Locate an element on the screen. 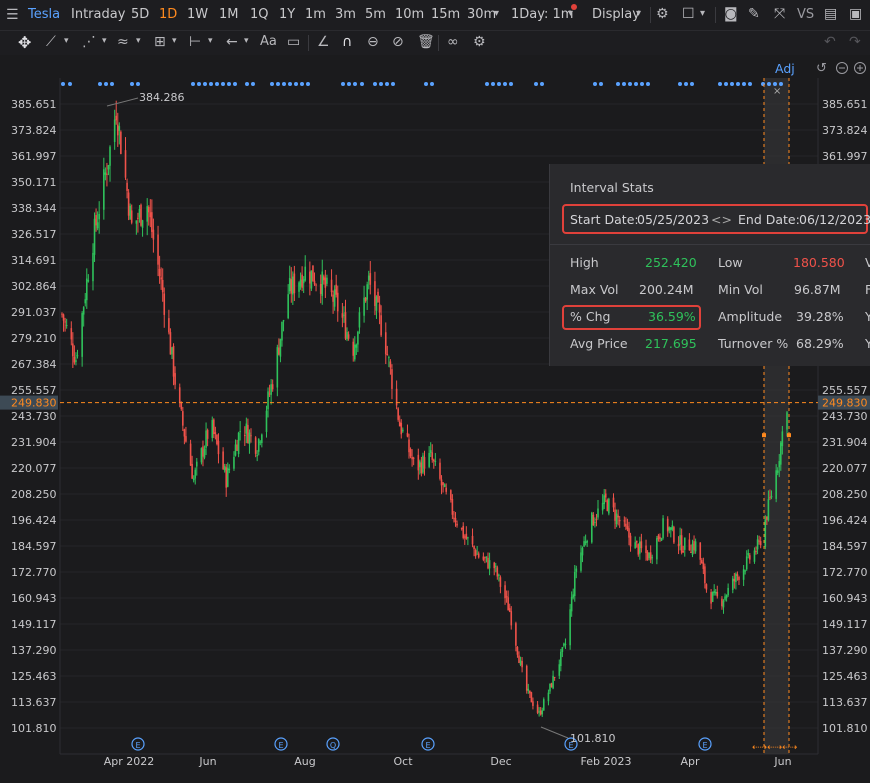 Image resolution: width=870 pixels, height=783 pixels. layout-chevron-icon: ▾ is located at coordinates (702, 13).